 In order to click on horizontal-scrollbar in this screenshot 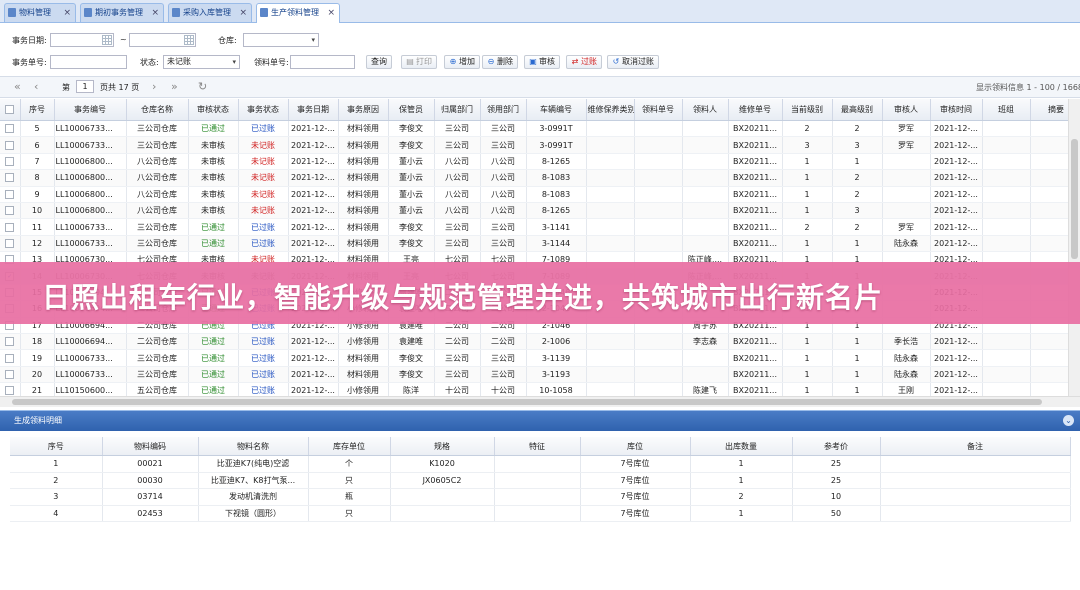, I will do `click(540, 401)`.